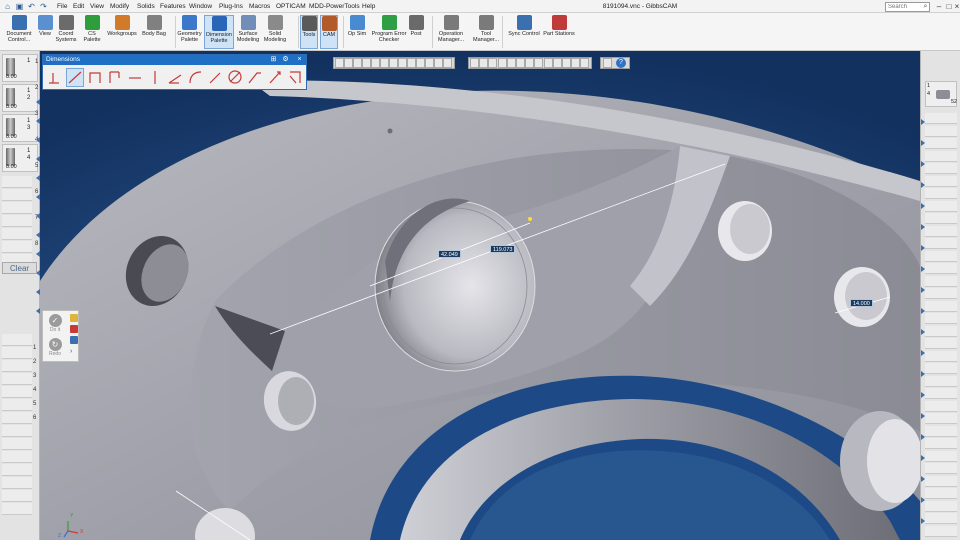 The width and height of the screenshot is (960, 540). Describe the element at coordinates (155, 77) in the screenshot. I see `ordinate-y-icon` at that location.